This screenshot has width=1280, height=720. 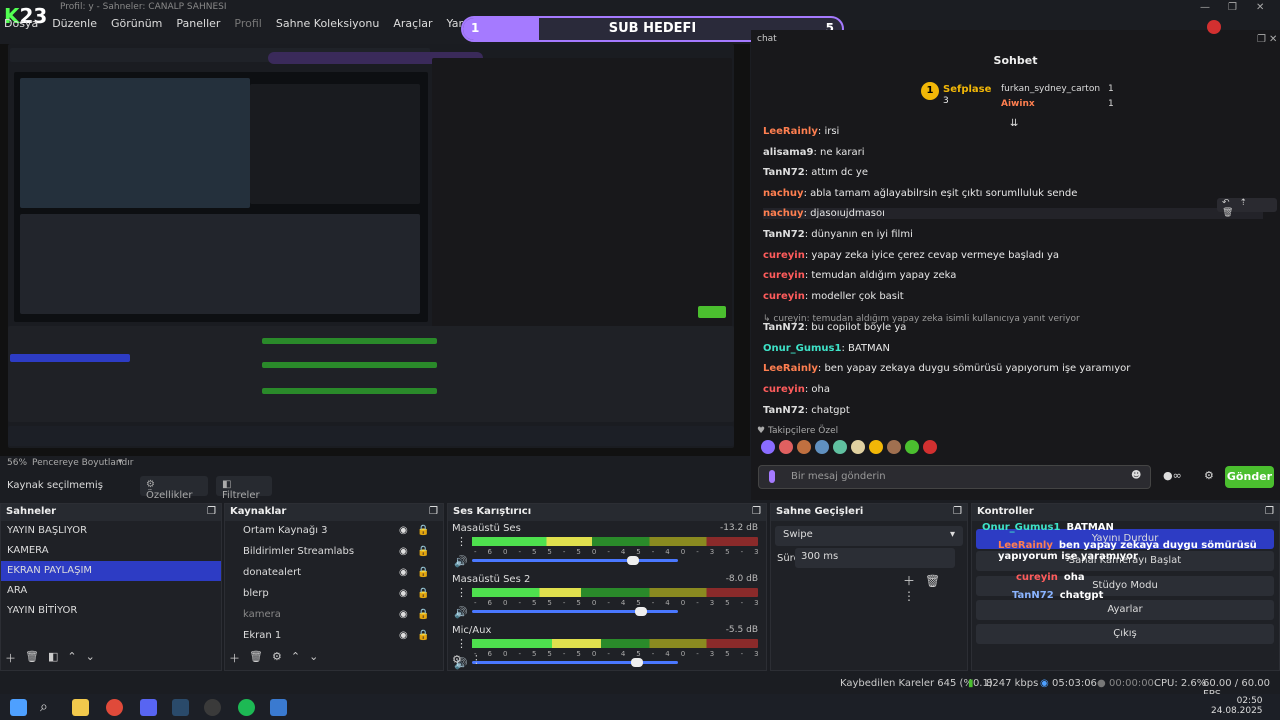 What do you see at coordinates (1125, 634) in the screenshot?
I see `control-button: Çıkış` at bounding box center [1125, 634].